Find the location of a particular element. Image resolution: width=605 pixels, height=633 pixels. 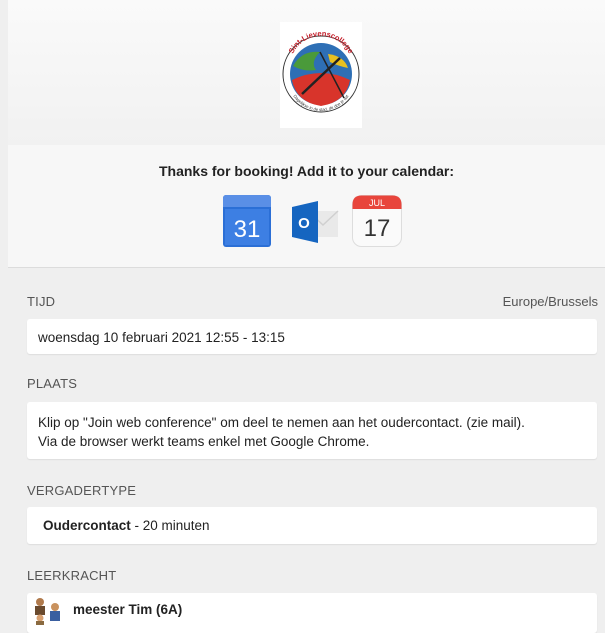

teacher-card: meester Tim (6A) is located at coordinates (312, 613).